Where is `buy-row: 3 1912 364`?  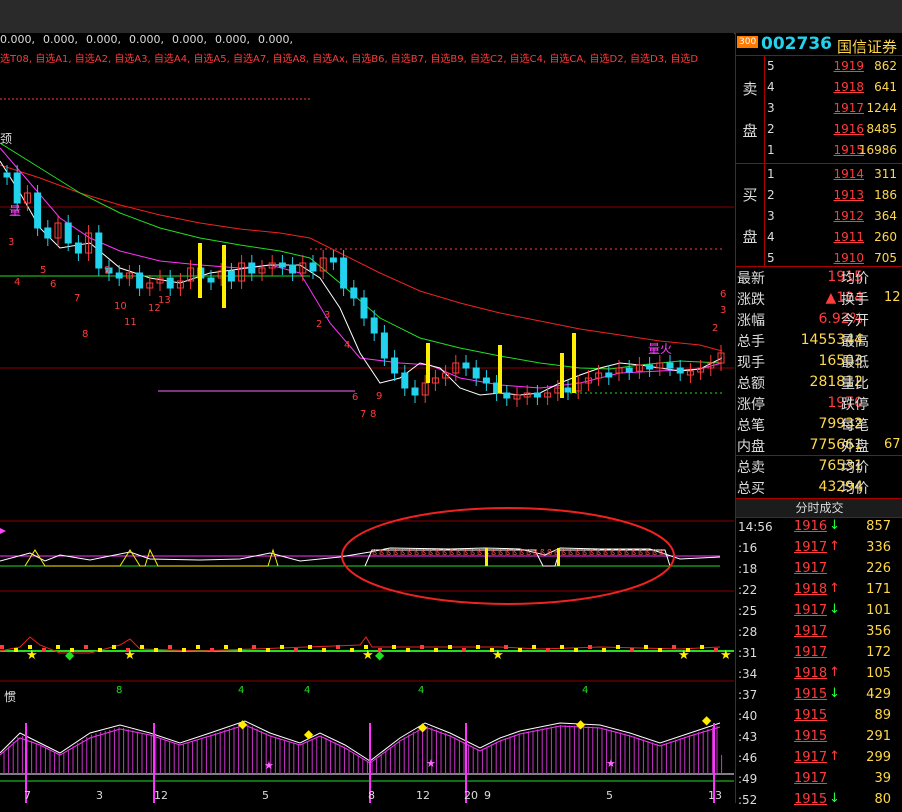
buy-row: 3 1912 364 is located at coordinates (833, 216).